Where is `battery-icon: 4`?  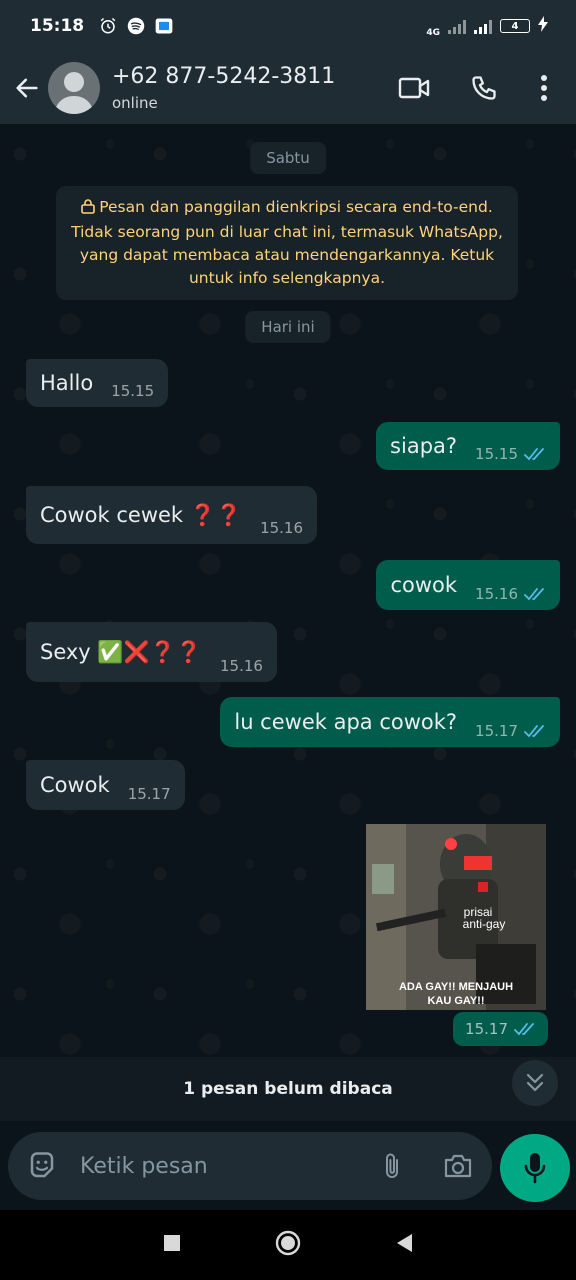
battery-icon: 4 is located at coordinates (515, 26).